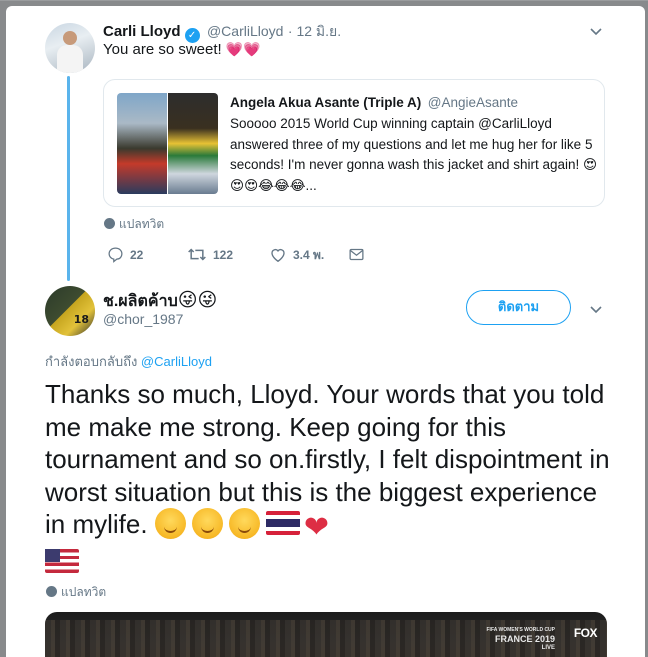  What do you see at coordinates (142, 224) in the screenshot?
I see `tweet1-translate-label: แปลทวิต` at bounding box center [142, 224].